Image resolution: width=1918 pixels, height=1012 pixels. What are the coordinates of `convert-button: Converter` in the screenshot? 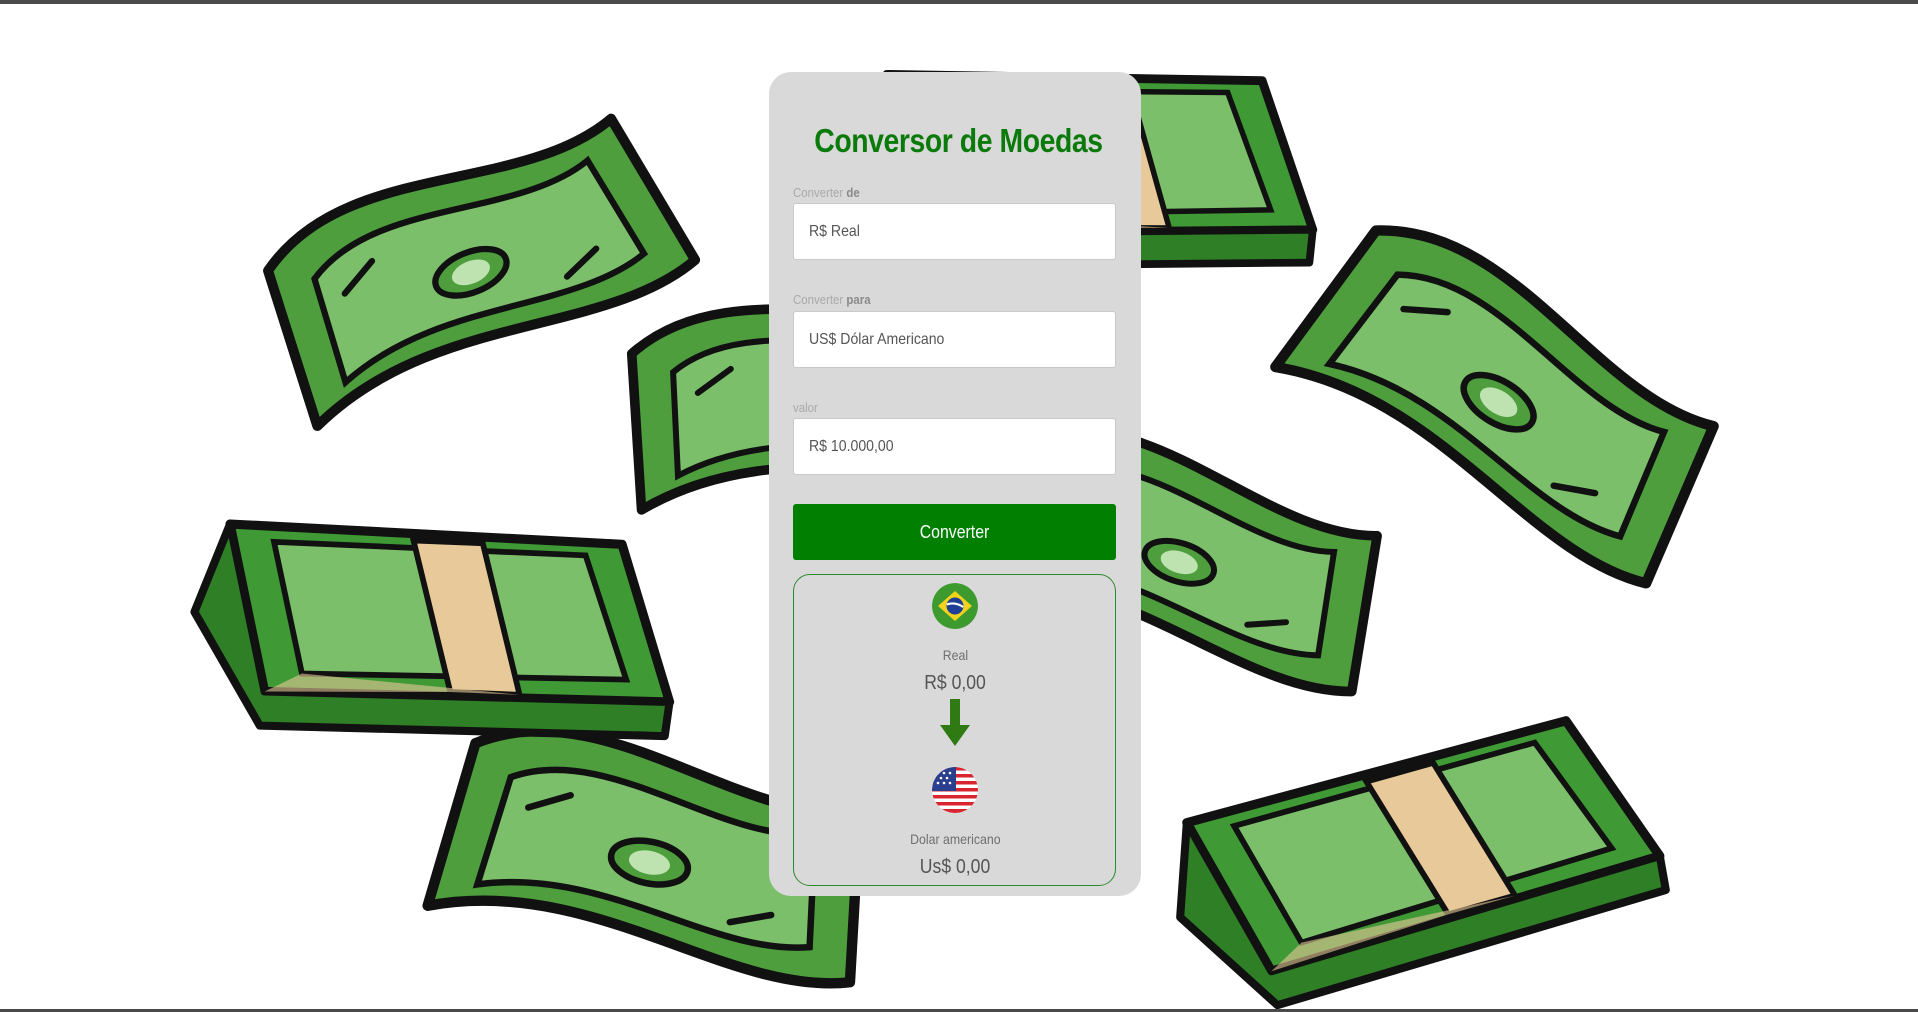 It's located at (954, 532).